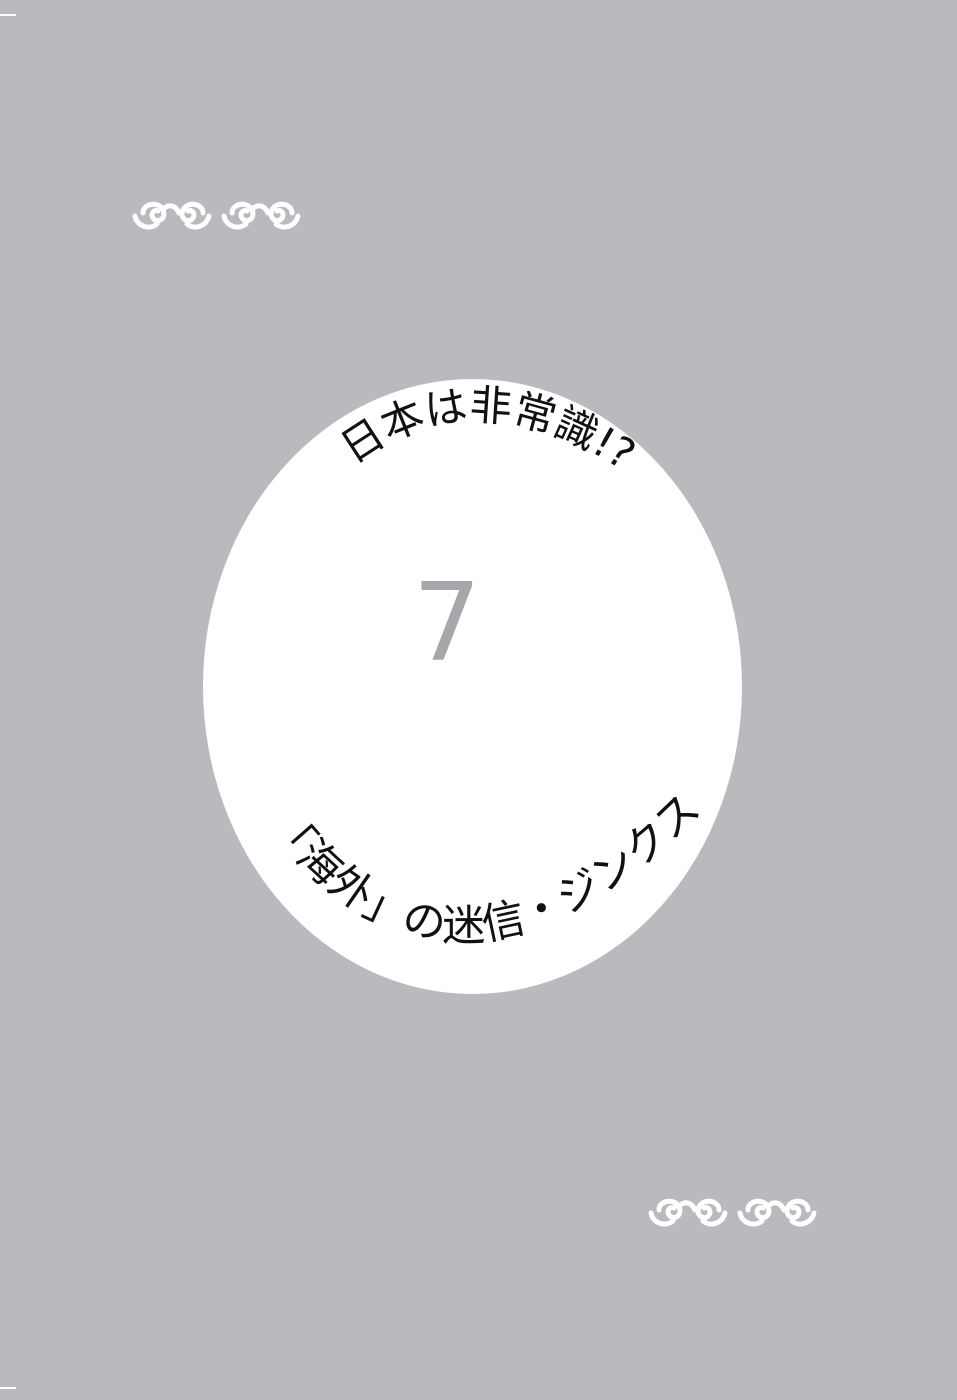 The width and height of the screenshot is (957, 1400). What do you see at coordinates (484, 868) in the screenshot?
I see `chapter-title: 「海外」の迷信・ジンクス` at bounding box center [484, 868].